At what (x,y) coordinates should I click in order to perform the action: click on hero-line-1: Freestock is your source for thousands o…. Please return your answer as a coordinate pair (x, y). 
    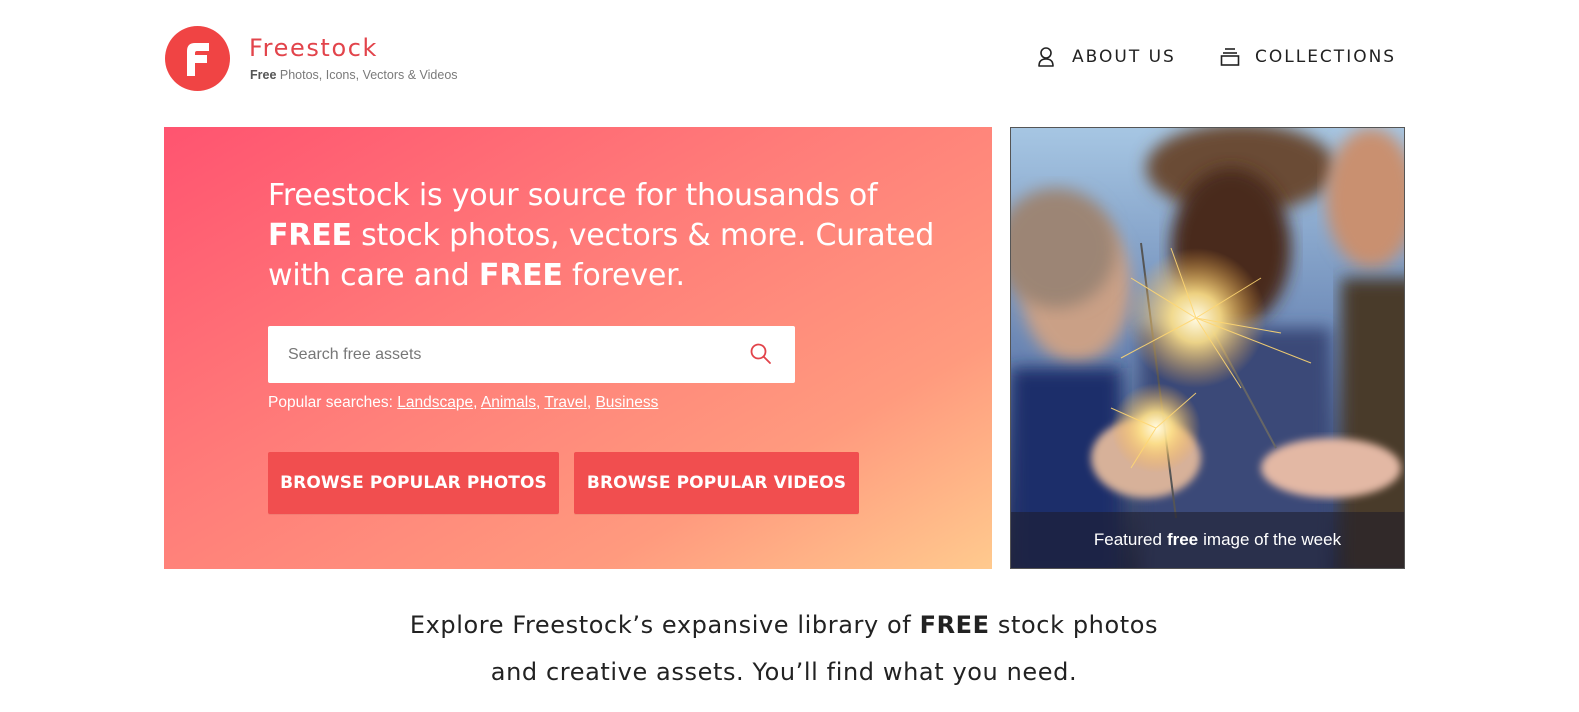
    Looking at the image, I should click on (573, 195).